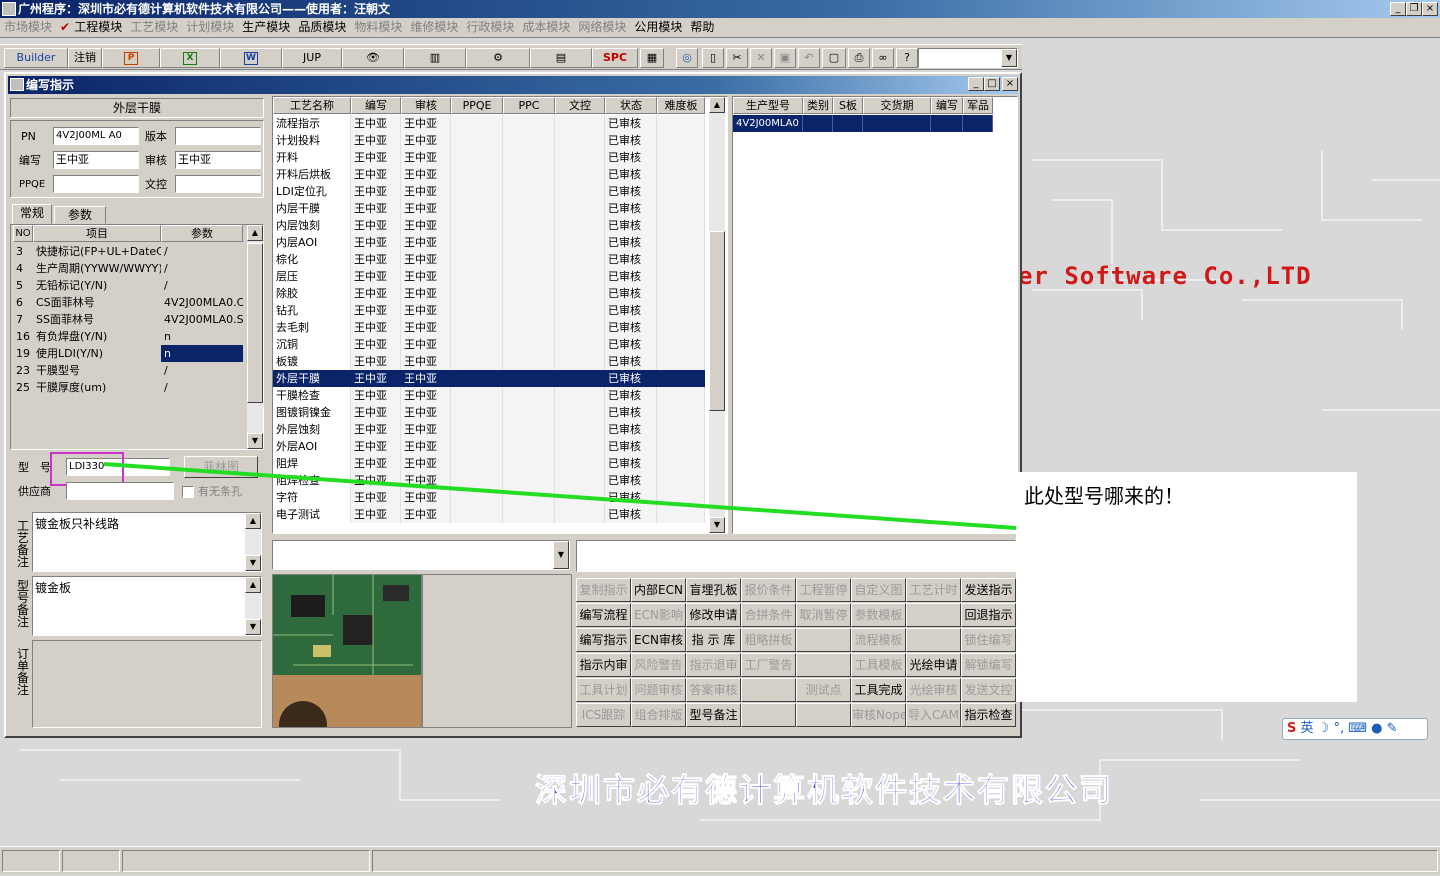 Image resolution: width=1440 pixels, height=876 pixels. Describe the element at coordinates (652, 58) in the screenshot. I see `calculator-icon: ▦` at that location.